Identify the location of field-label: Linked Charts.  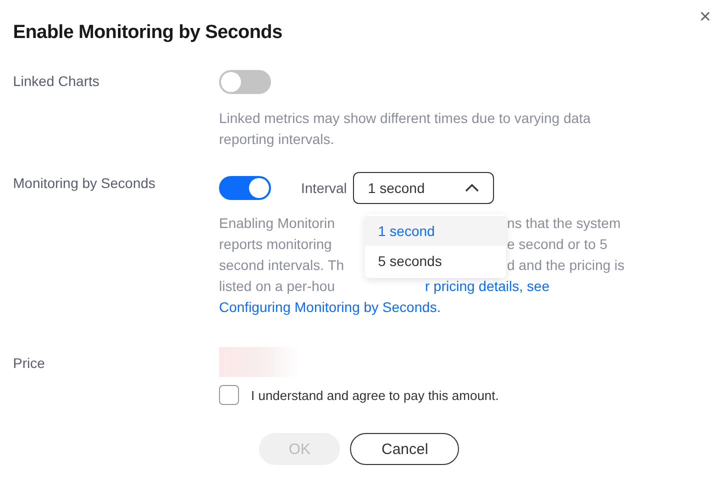
(56, 80).